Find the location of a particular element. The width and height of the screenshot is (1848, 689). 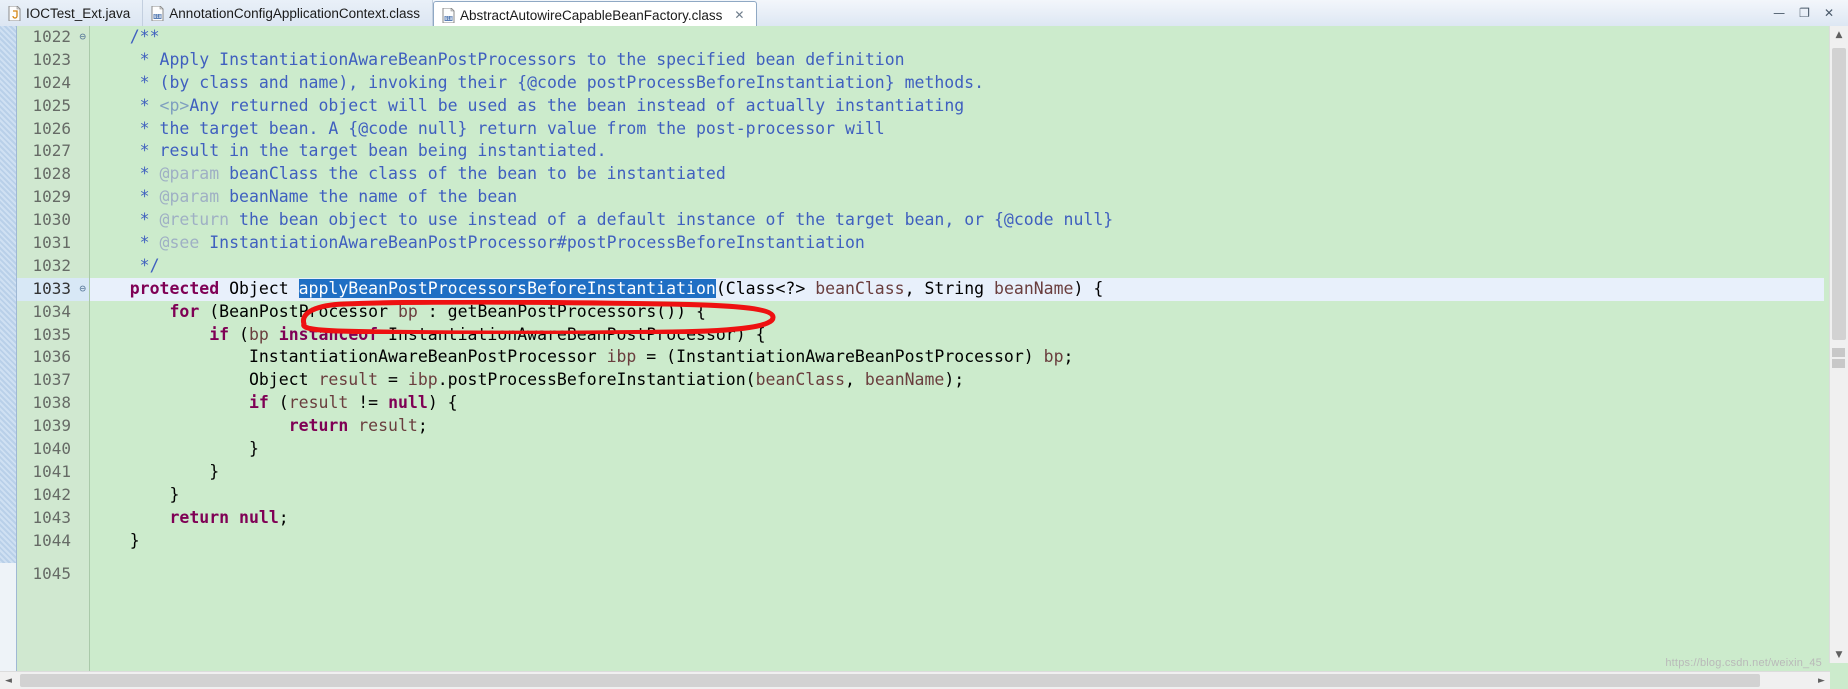

java-file-icon is located at coordinates (14, 12).